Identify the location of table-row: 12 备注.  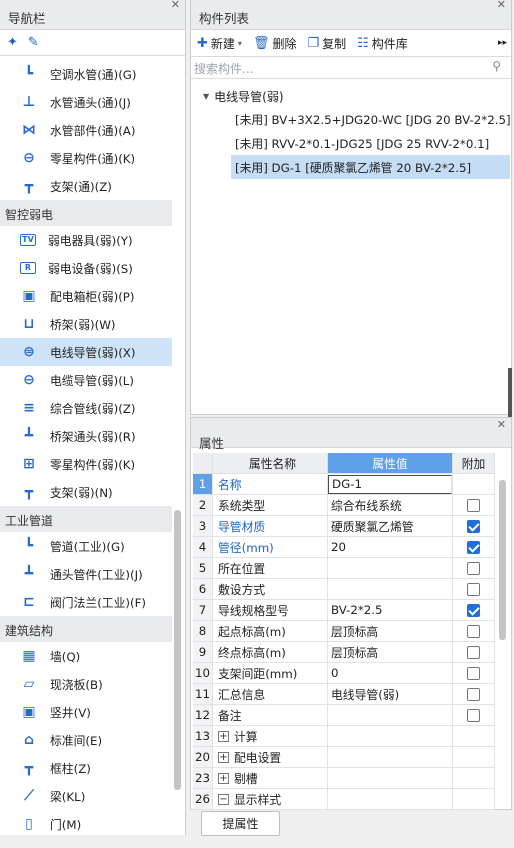
(344, 715).